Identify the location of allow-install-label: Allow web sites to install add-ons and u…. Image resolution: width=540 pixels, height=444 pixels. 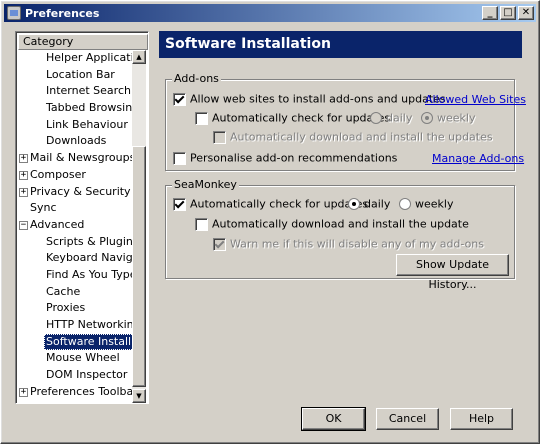
(318, 99).